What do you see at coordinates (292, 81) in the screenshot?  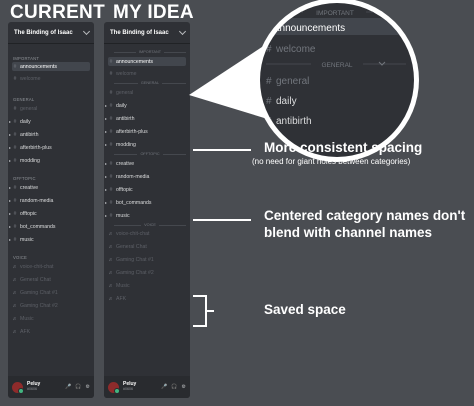 I see `zoom-channel-general: general` at bounding box center [292, 81].